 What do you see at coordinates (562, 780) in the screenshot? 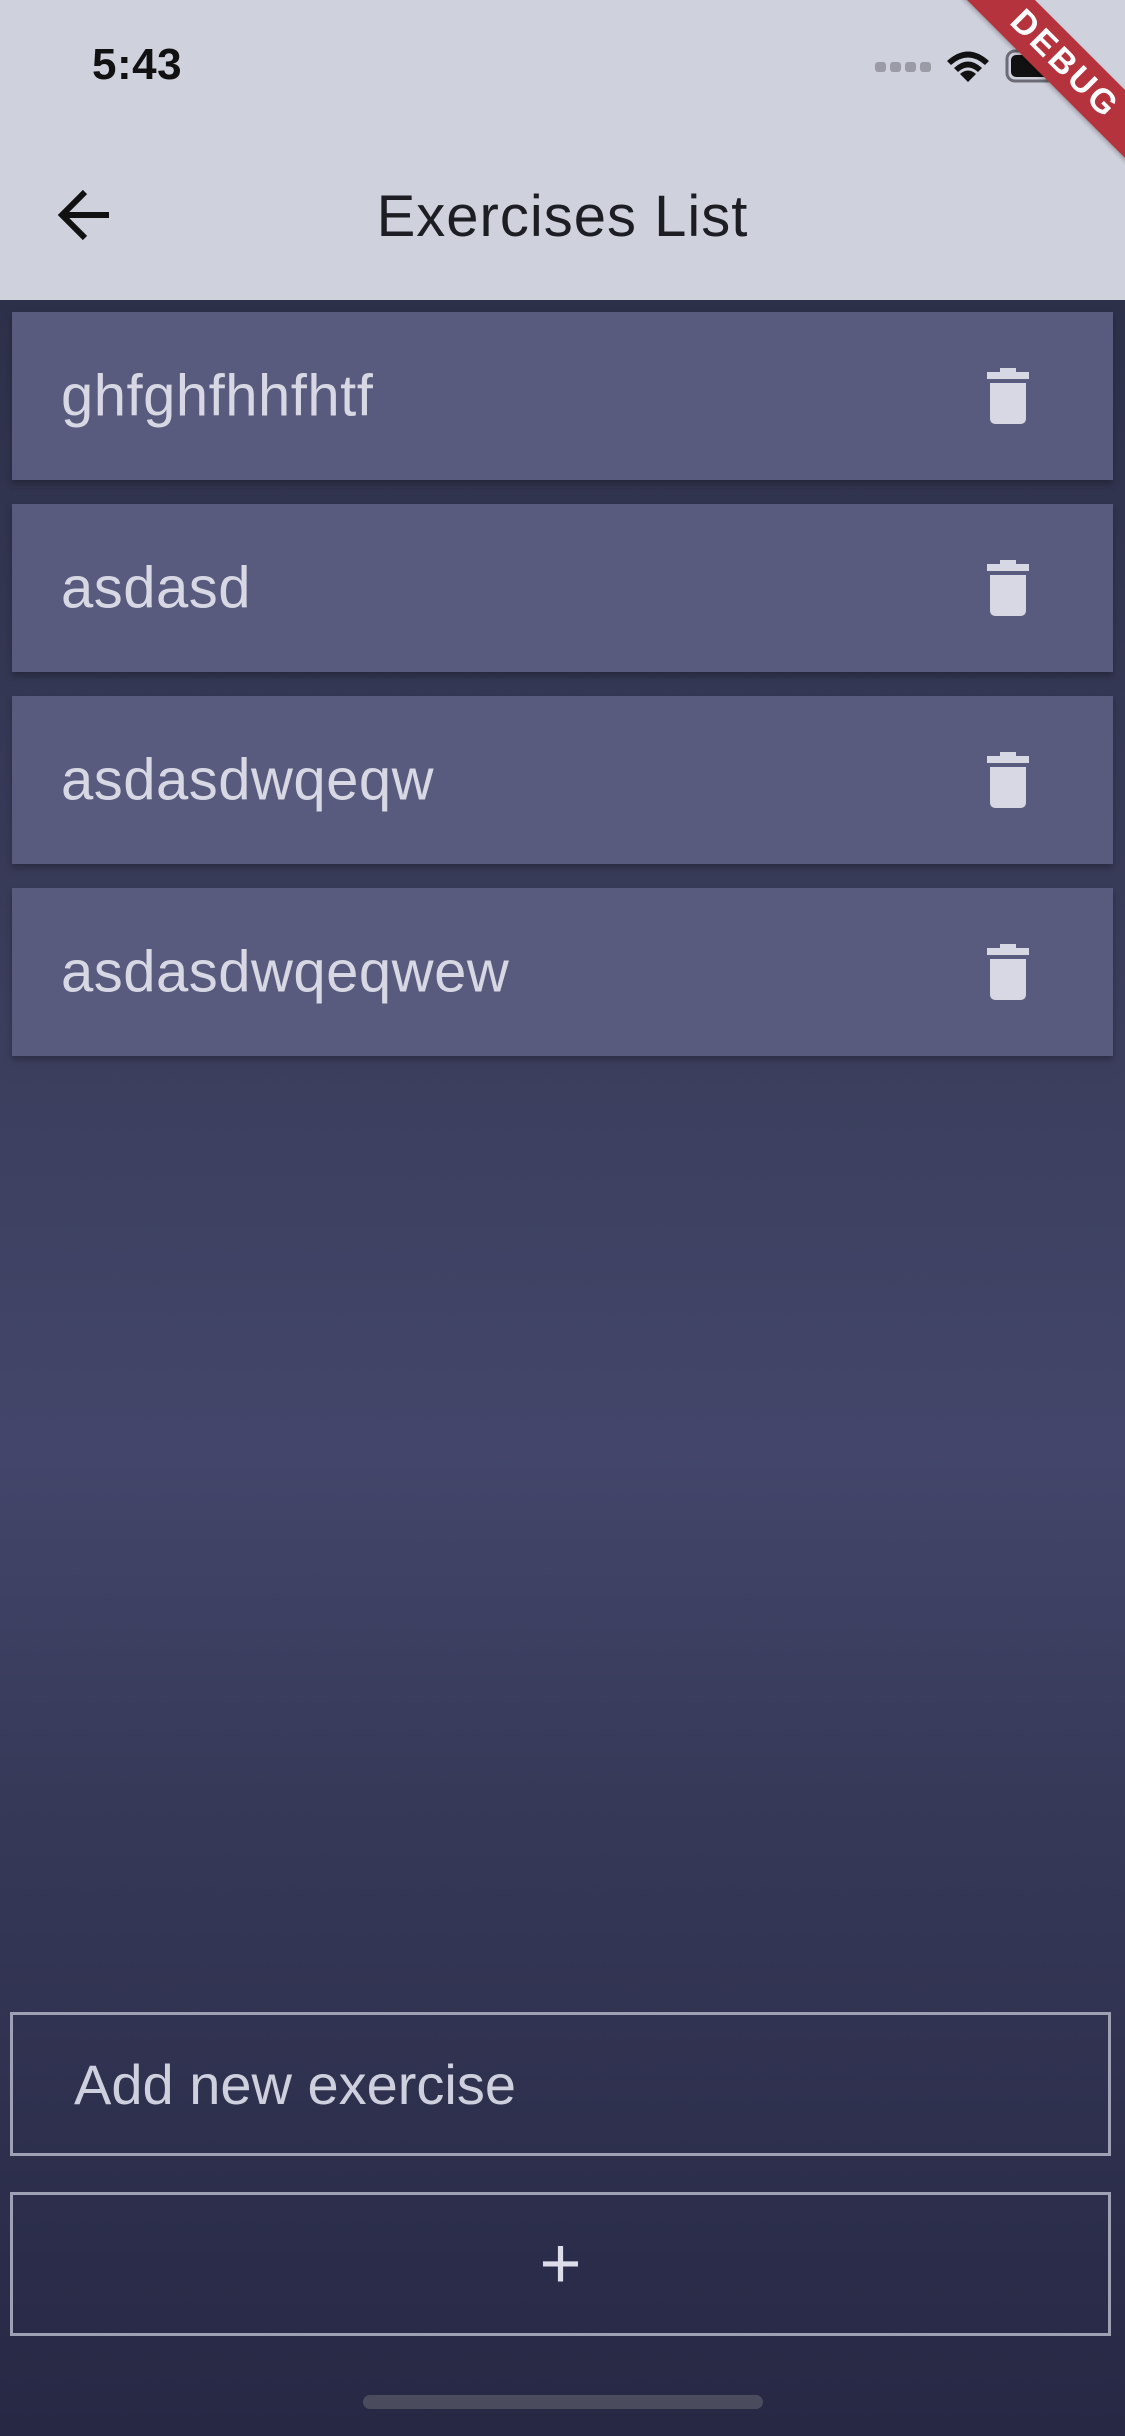
I see `list-item: asdasdwqeqw` at bounding box center [562, 780].